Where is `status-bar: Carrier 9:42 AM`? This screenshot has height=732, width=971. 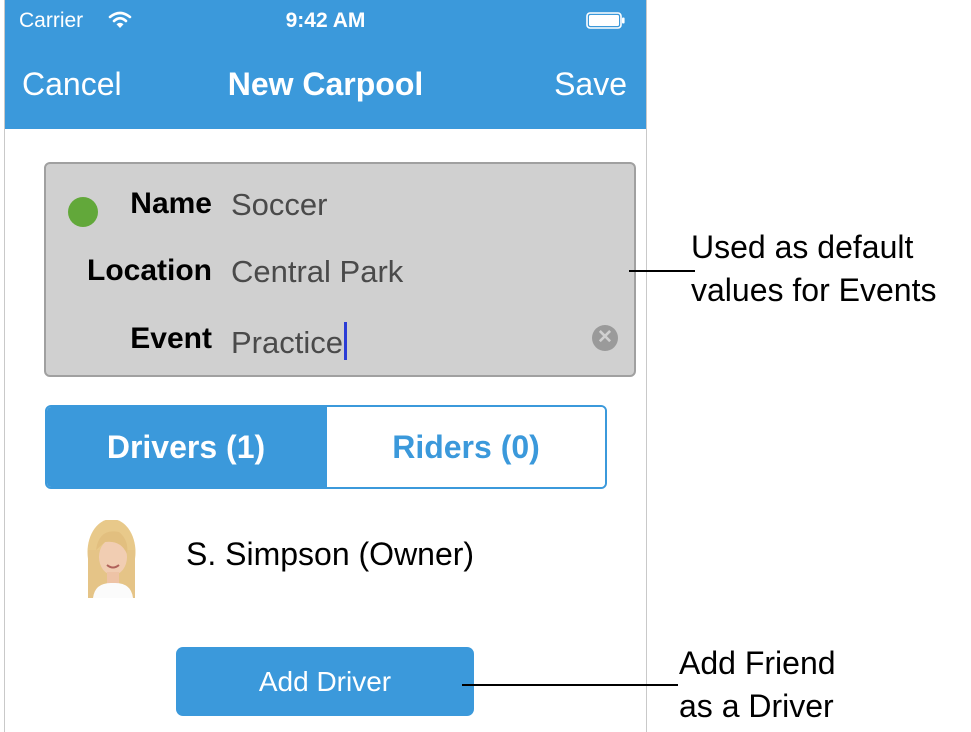 status-bar: Carrier 9:42 AM is located at coordinates (325, 21).